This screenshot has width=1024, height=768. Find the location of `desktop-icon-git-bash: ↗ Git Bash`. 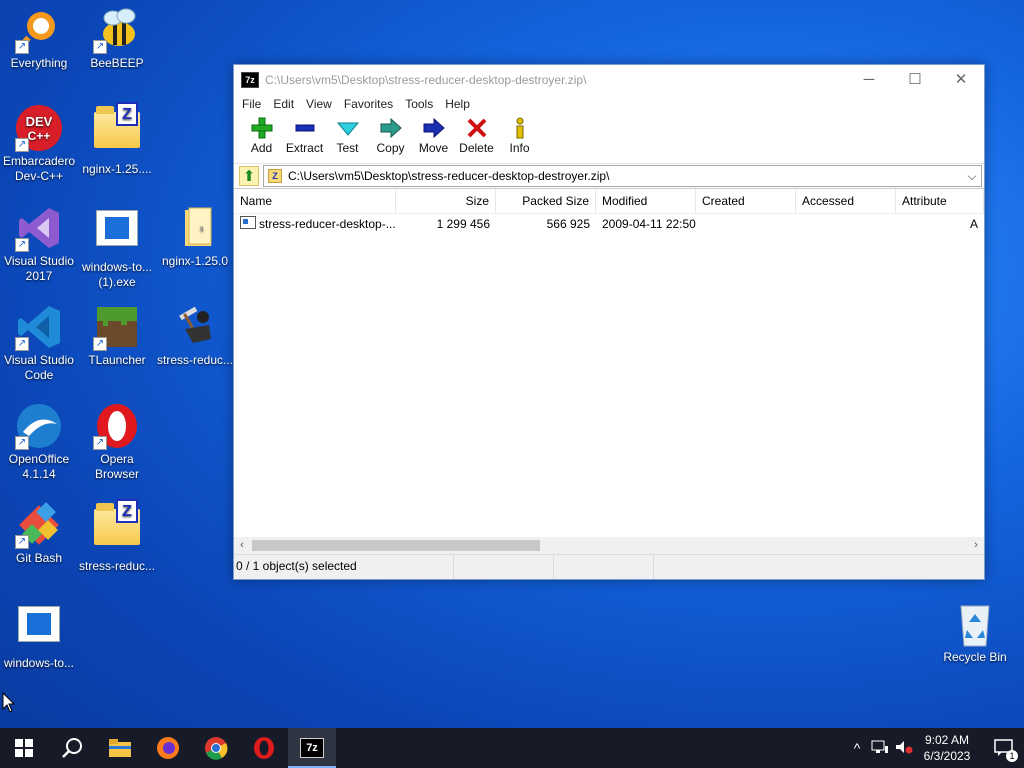

desktop-icon-git-bash: ↗ Git Bash is located at coordinates (39, 533).